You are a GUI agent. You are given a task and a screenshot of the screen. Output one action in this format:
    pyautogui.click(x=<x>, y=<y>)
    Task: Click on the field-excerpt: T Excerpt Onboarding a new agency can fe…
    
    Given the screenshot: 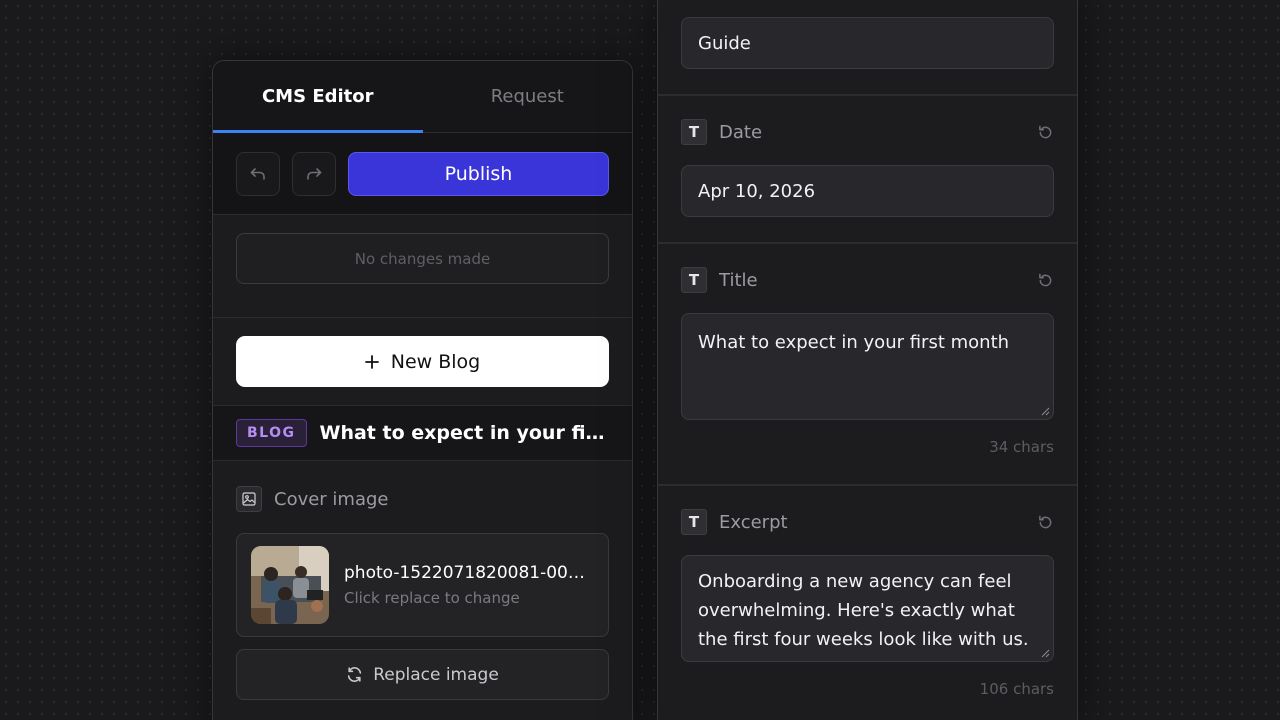 What is the action you would take?
    pyautogui.click(x=867, y=603)
    